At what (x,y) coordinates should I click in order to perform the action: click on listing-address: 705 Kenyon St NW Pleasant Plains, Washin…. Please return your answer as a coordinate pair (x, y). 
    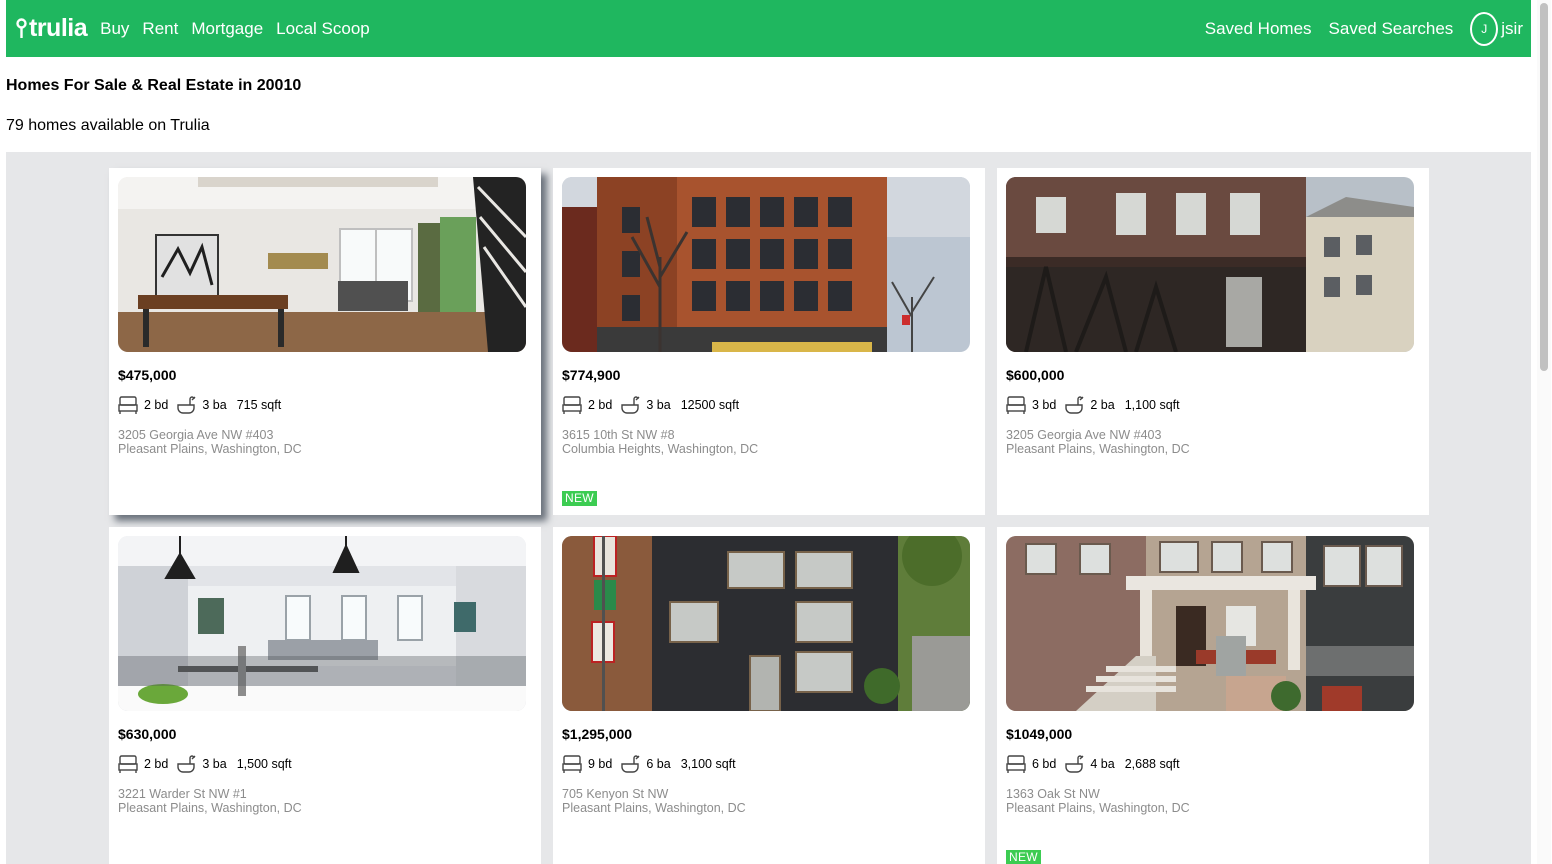
    Looking at the image, I should click on (654, 801).